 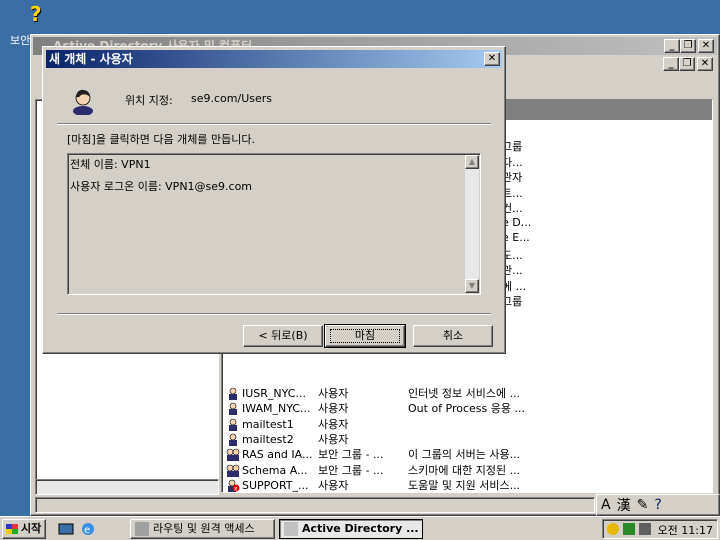 I want to click on clock: 오전 11:17, so click(x=685, y=530).